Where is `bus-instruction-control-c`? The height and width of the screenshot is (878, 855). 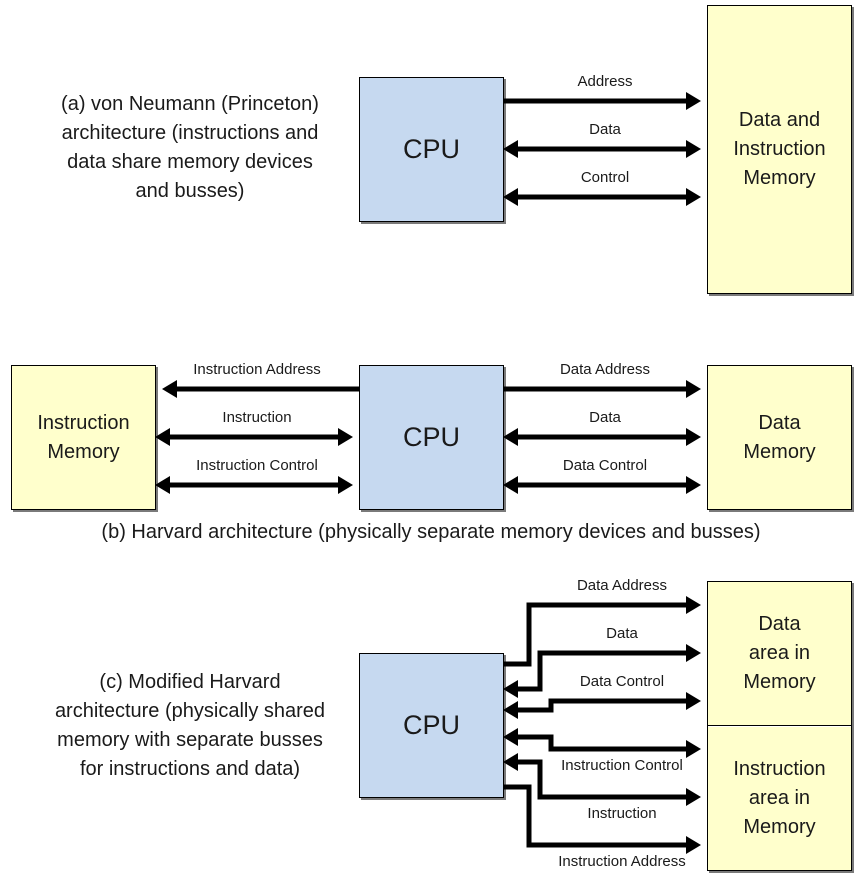
bus-instruction-control-c is located at coordinates (602, 743).